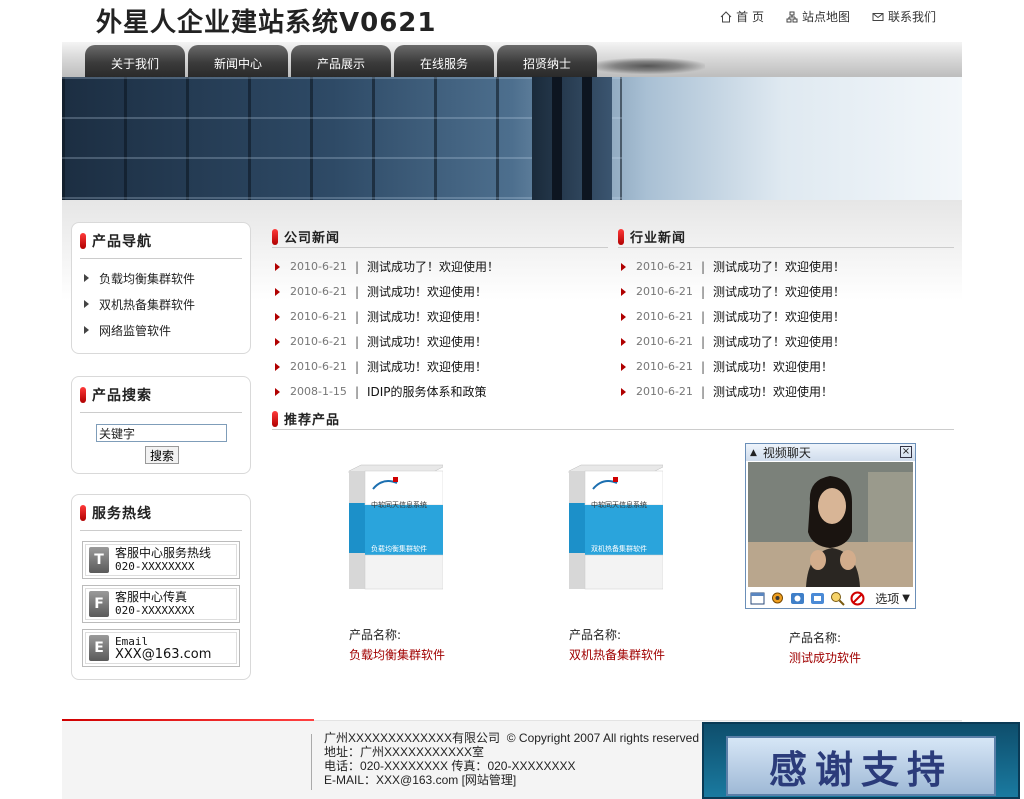 The image size is (1024, 799). Describe the element at coordinates (155, 566) in the screenshot. I see `hotline-phone-number: 020-XXXXXXXX` at that location.